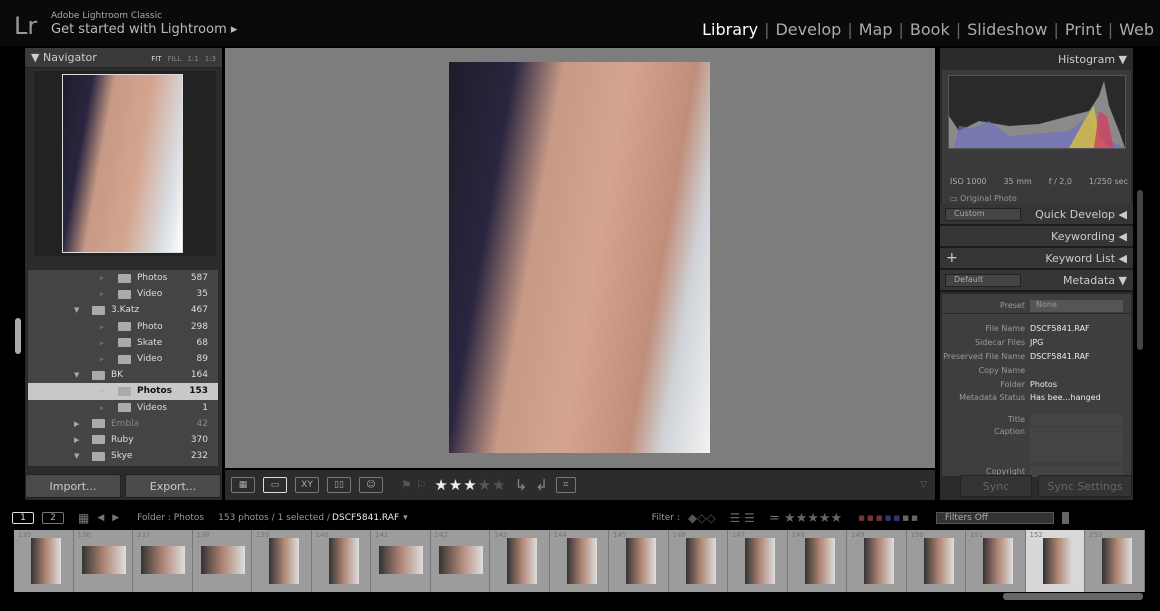  What do you see at coordinates (123, 294) in the screenshot?
I see `folder-item: ▹ Video 35` at bounding box center [123, 294].